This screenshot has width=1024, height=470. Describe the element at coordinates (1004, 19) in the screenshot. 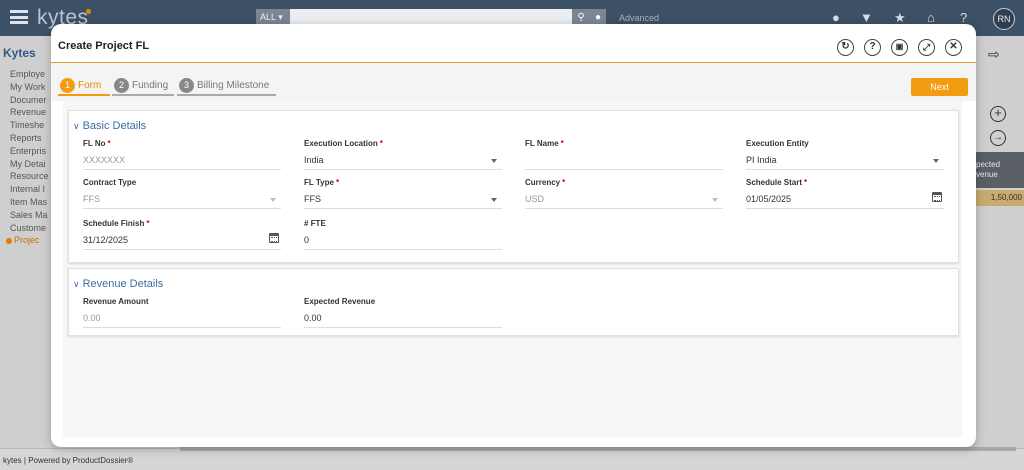

I see `avatar: RN` at that location.